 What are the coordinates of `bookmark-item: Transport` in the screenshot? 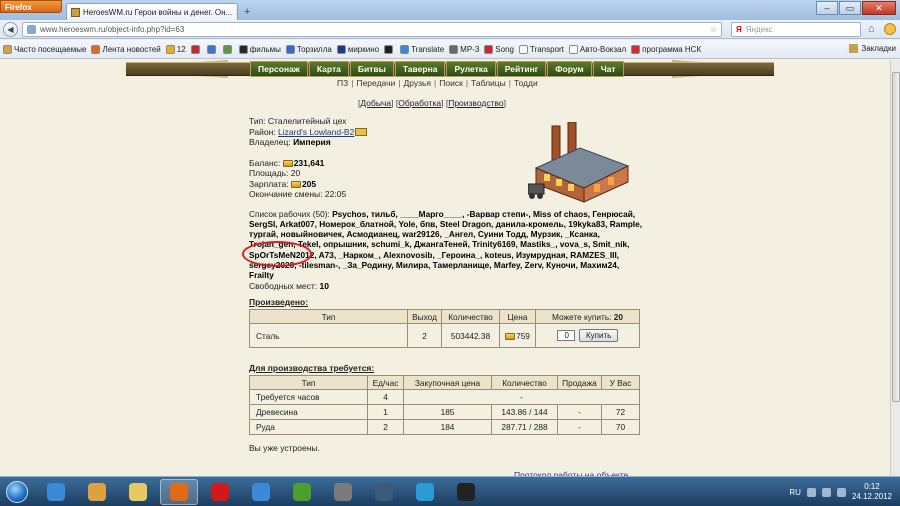 It's located at (541, 49).